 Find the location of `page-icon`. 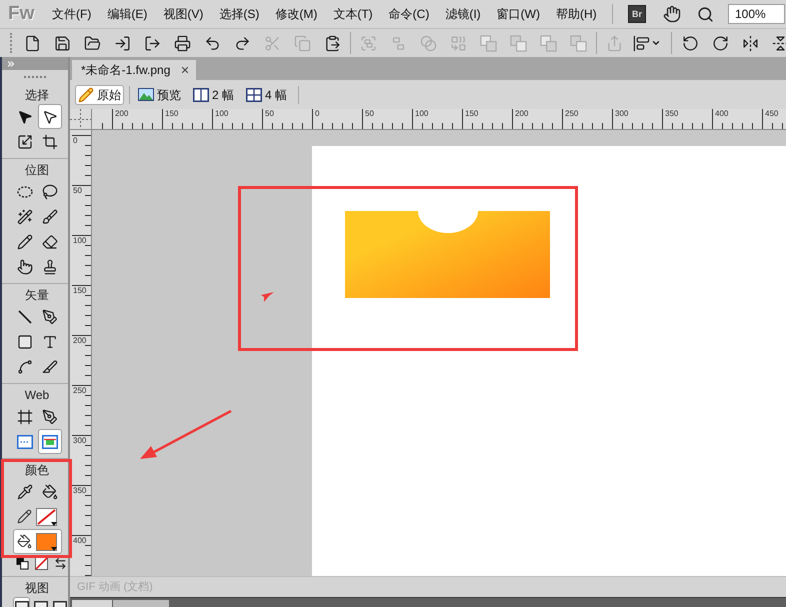

page-icon is located at coordinates (32, 43).